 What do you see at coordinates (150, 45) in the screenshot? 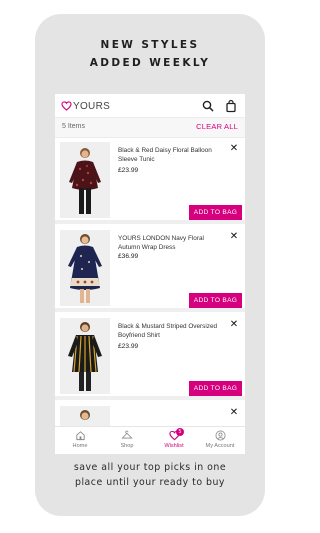
I see `headline-line-1: NEW STYLES` at bounding box center [150, 45].